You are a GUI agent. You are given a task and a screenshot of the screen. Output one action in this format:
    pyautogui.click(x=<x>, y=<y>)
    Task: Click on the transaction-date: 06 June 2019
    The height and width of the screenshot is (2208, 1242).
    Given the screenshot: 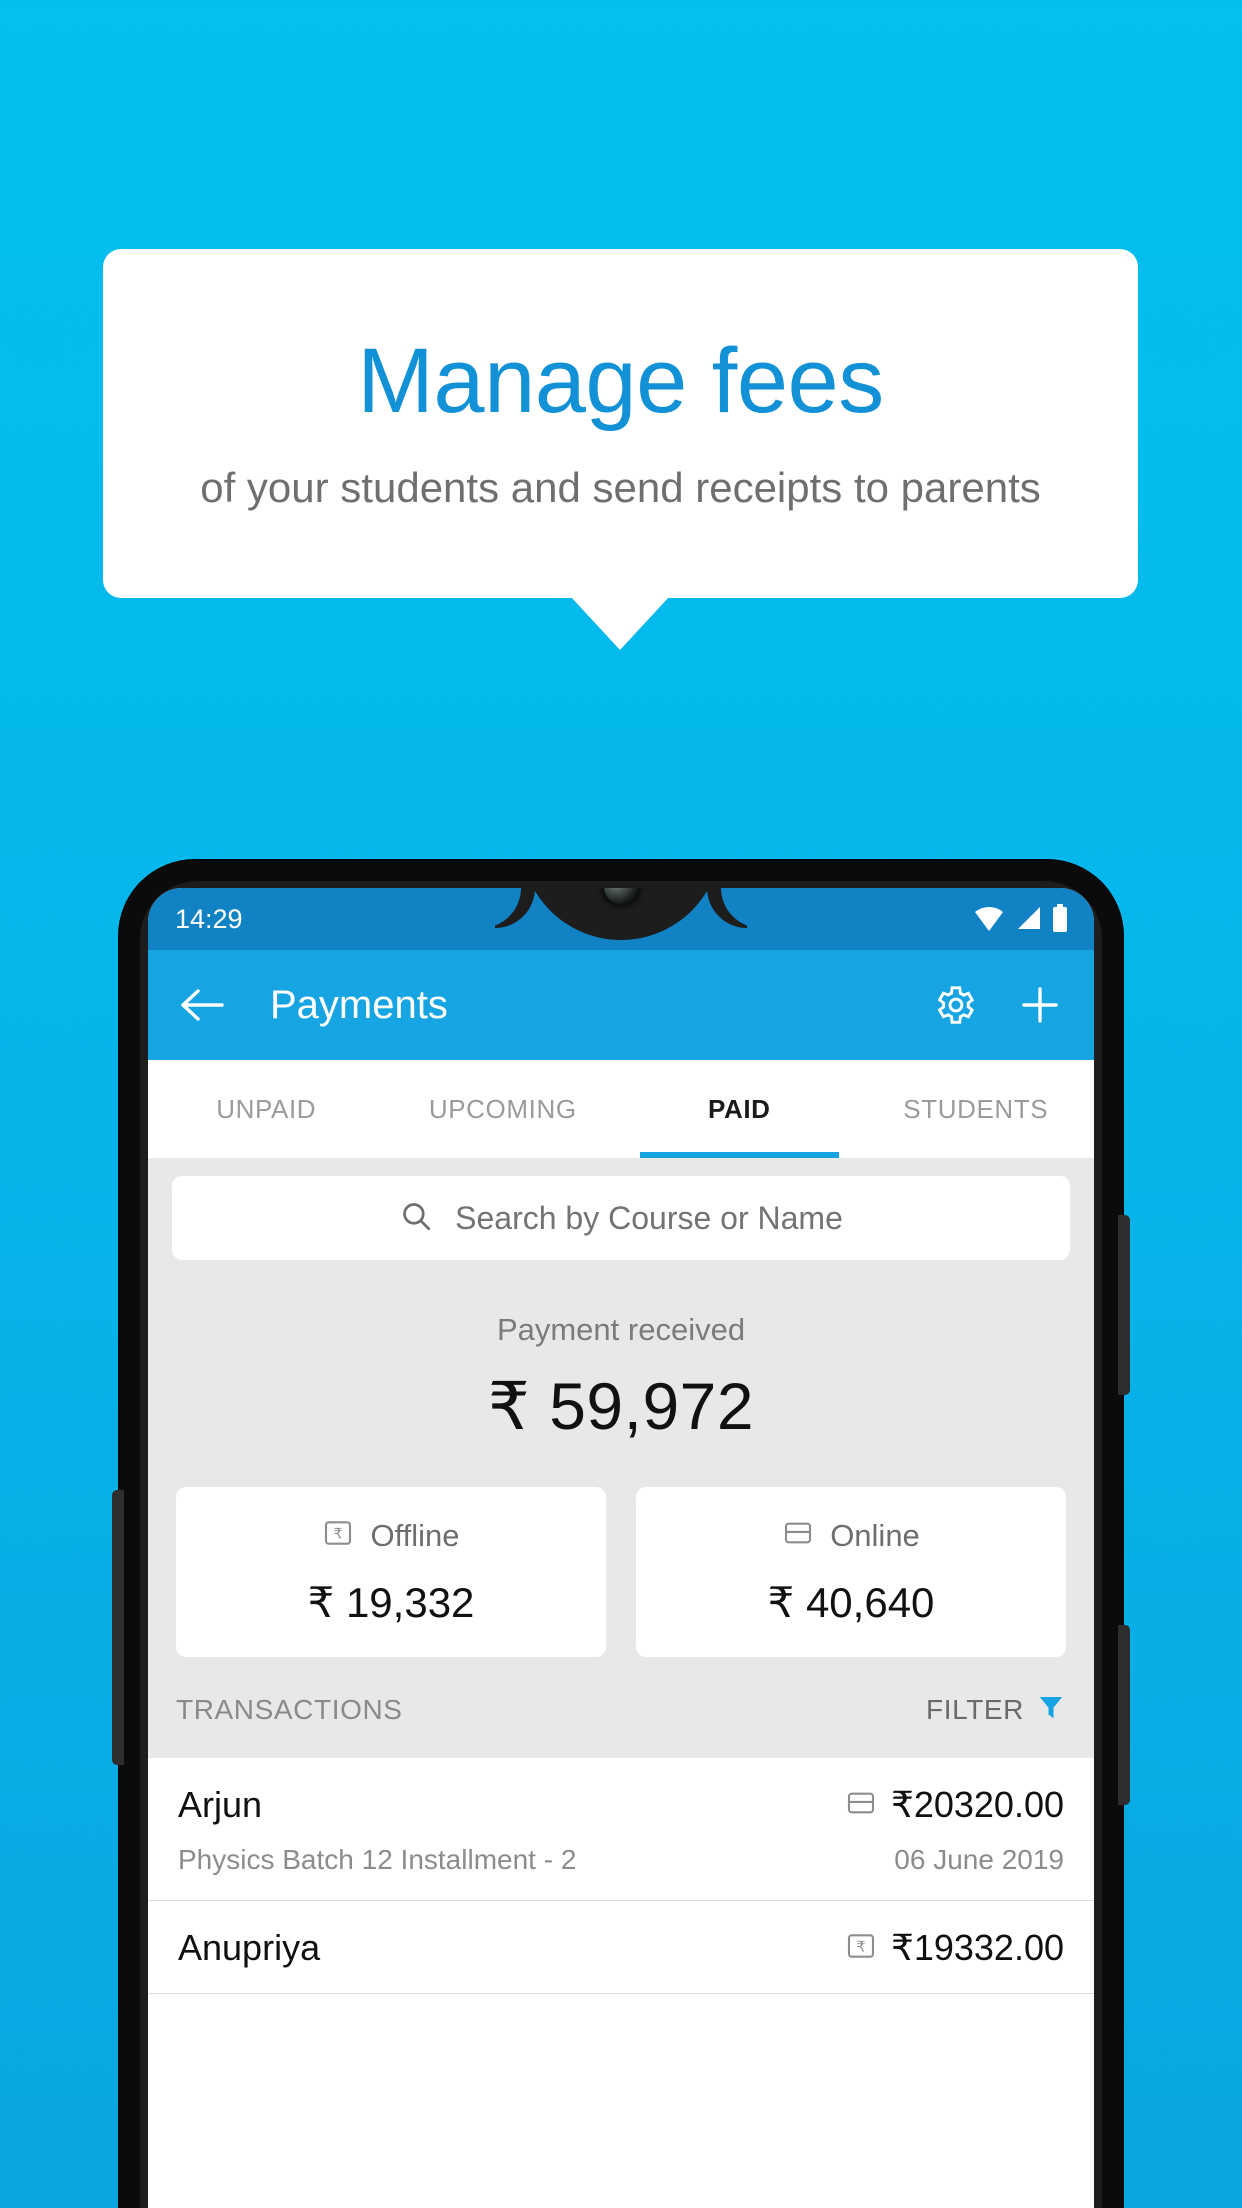 What is the action you would take?
    pyautogui.click(x=979, y=1859)
    